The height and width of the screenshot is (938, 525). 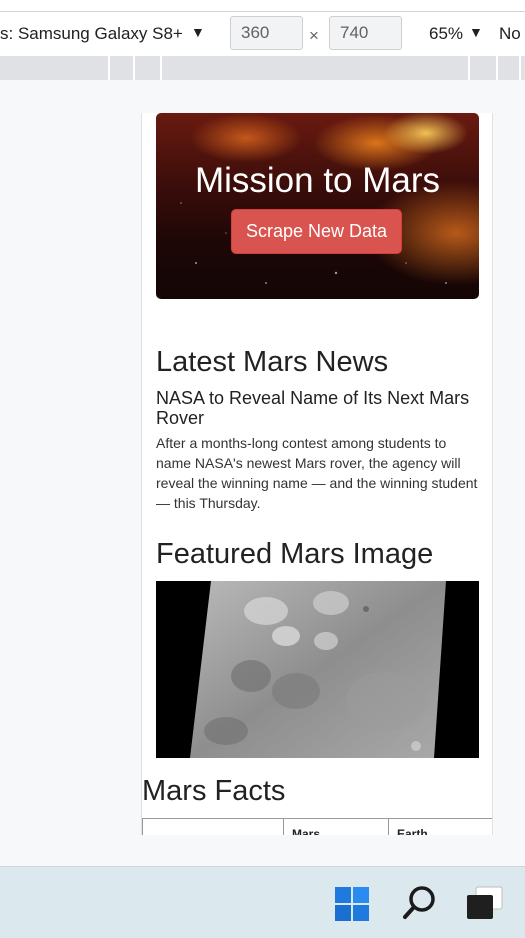 I want to click on viewport-height-input, so click(x=365, y=33).